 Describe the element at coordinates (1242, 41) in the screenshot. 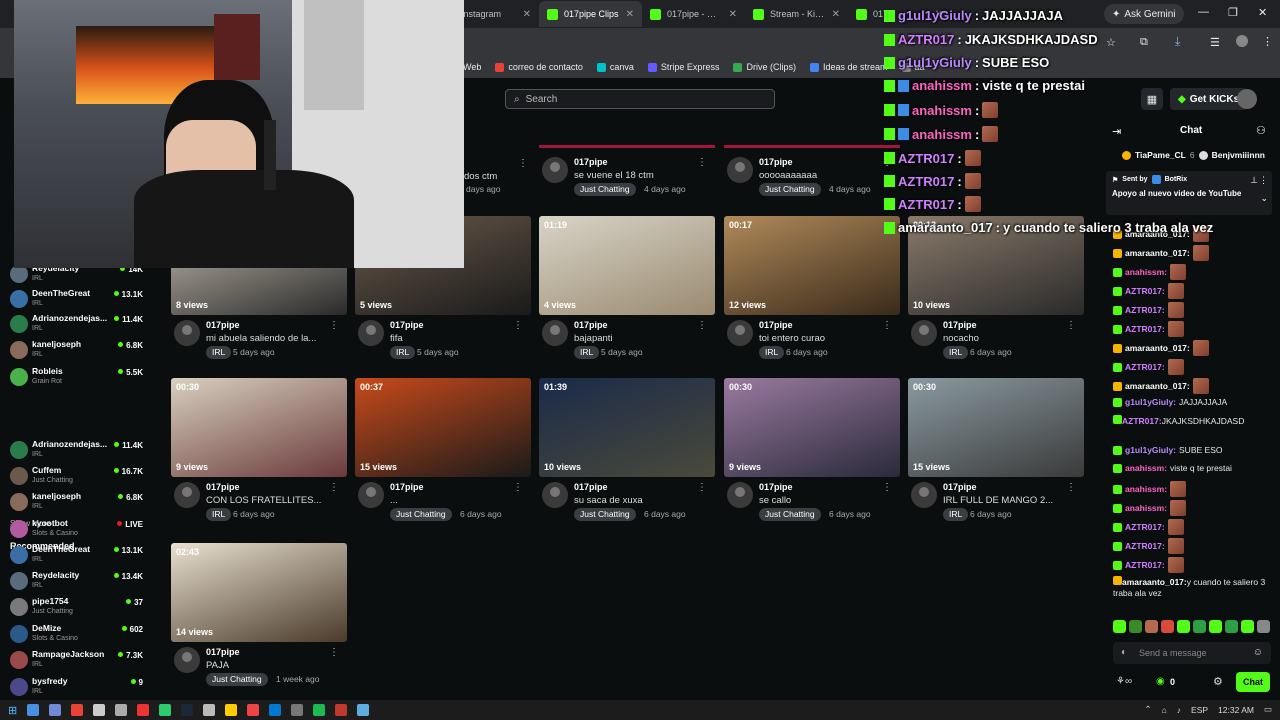

I see `profile-icon` at that location.